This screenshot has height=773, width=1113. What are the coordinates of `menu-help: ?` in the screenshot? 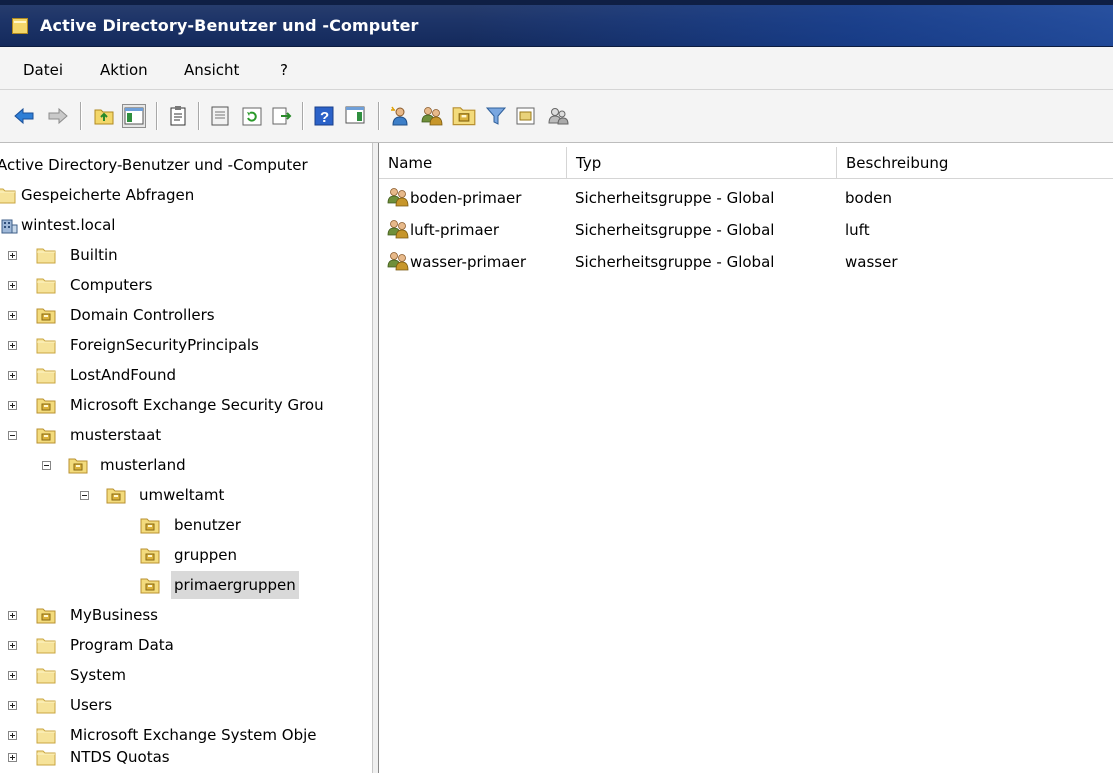 It's located at (284, 70).